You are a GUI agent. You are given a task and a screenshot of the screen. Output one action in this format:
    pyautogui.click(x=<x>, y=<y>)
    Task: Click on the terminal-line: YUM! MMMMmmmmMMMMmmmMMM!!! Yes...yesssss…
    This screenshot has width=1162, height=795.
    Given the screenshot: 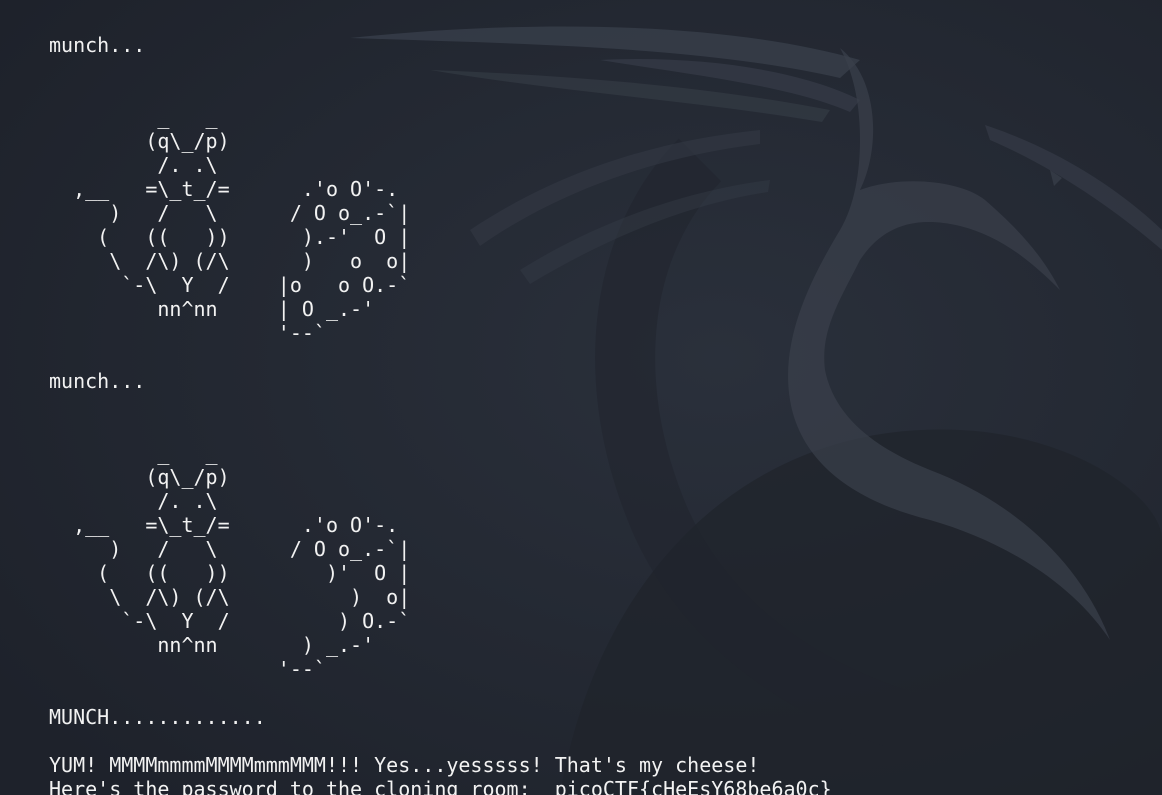 What is the action you would take?
    pyautogui.click(x=404, y=765)
    